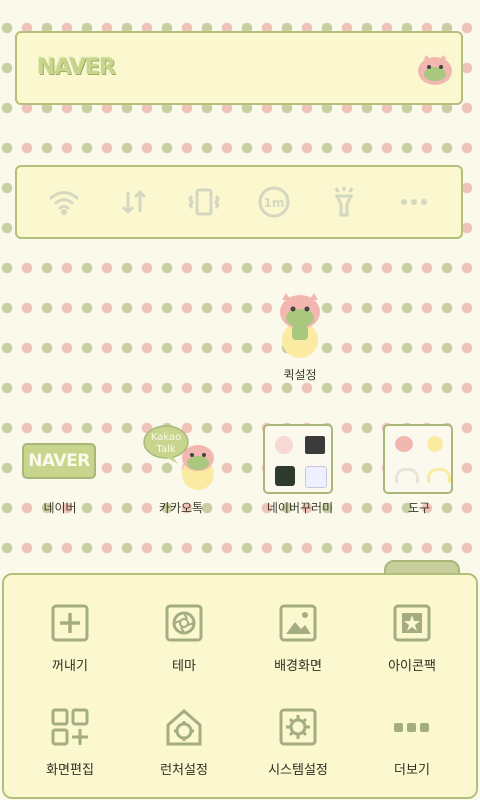 The image size is (480, 800). I want to click on app-kakaotalk: Kakao Talk, so click(182, 461).